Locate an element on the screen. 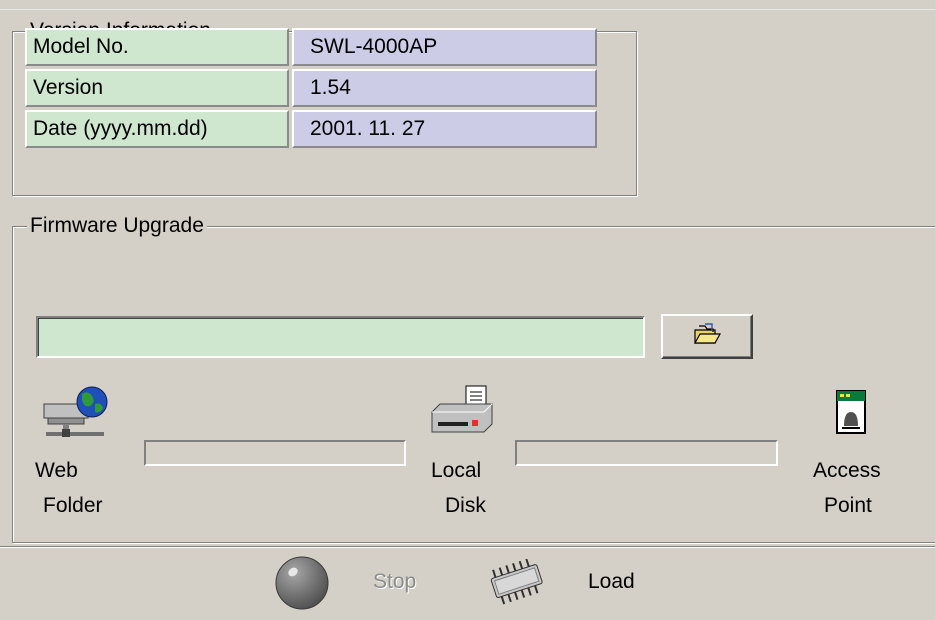 The image size is (935, 620). open-folder-icon is located at coordinates (707, 336).